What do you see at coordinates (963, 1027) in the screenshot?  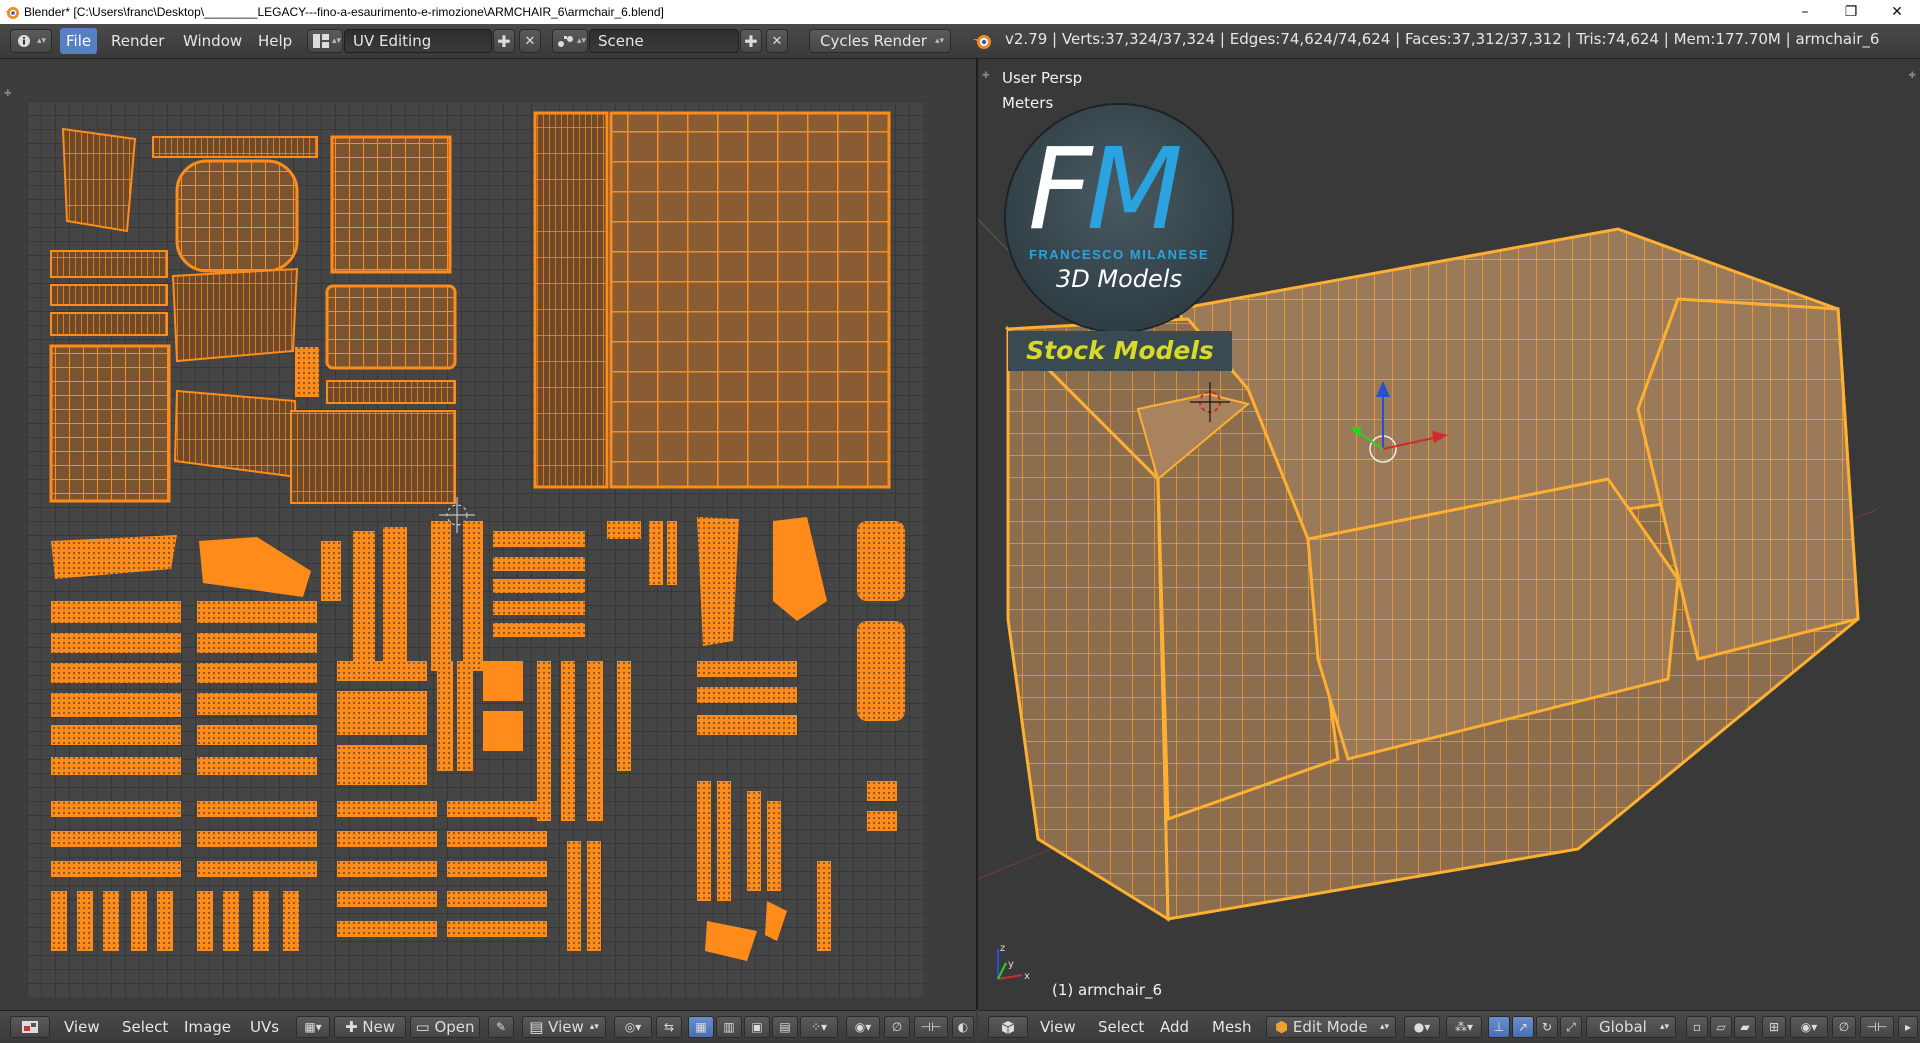 I see `uv-overflow-icon: ◐` at bounding box center [963, 1027].